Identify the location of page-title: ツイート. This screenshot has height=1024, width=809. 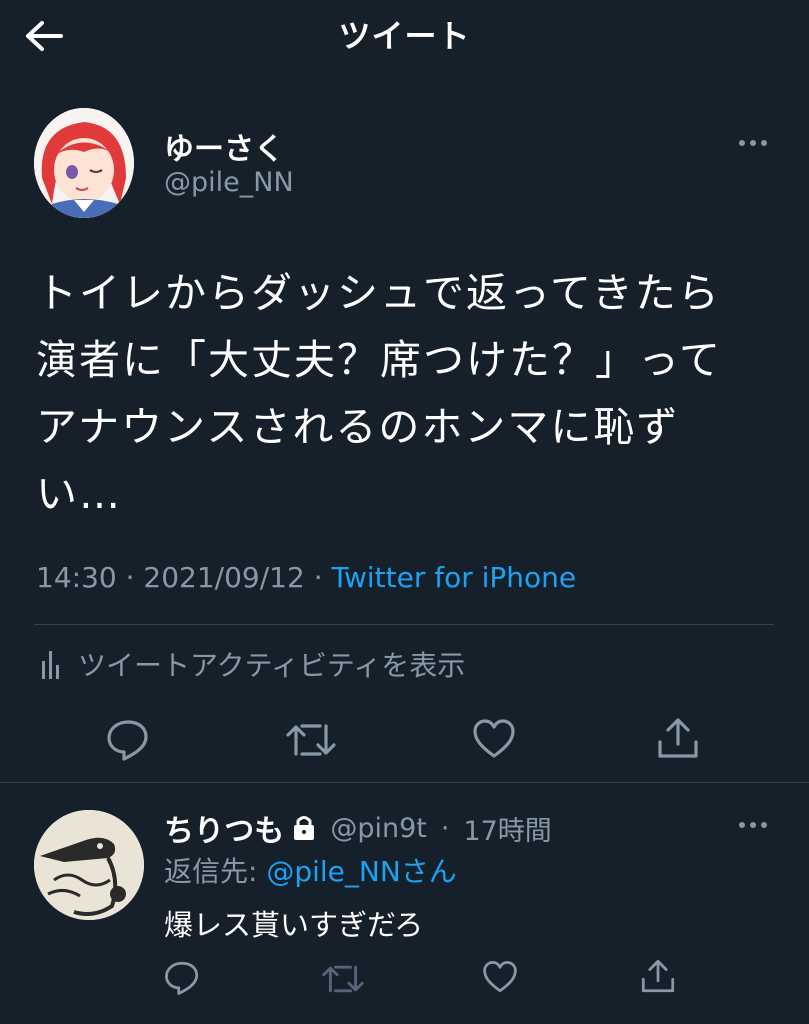
(404, 36).